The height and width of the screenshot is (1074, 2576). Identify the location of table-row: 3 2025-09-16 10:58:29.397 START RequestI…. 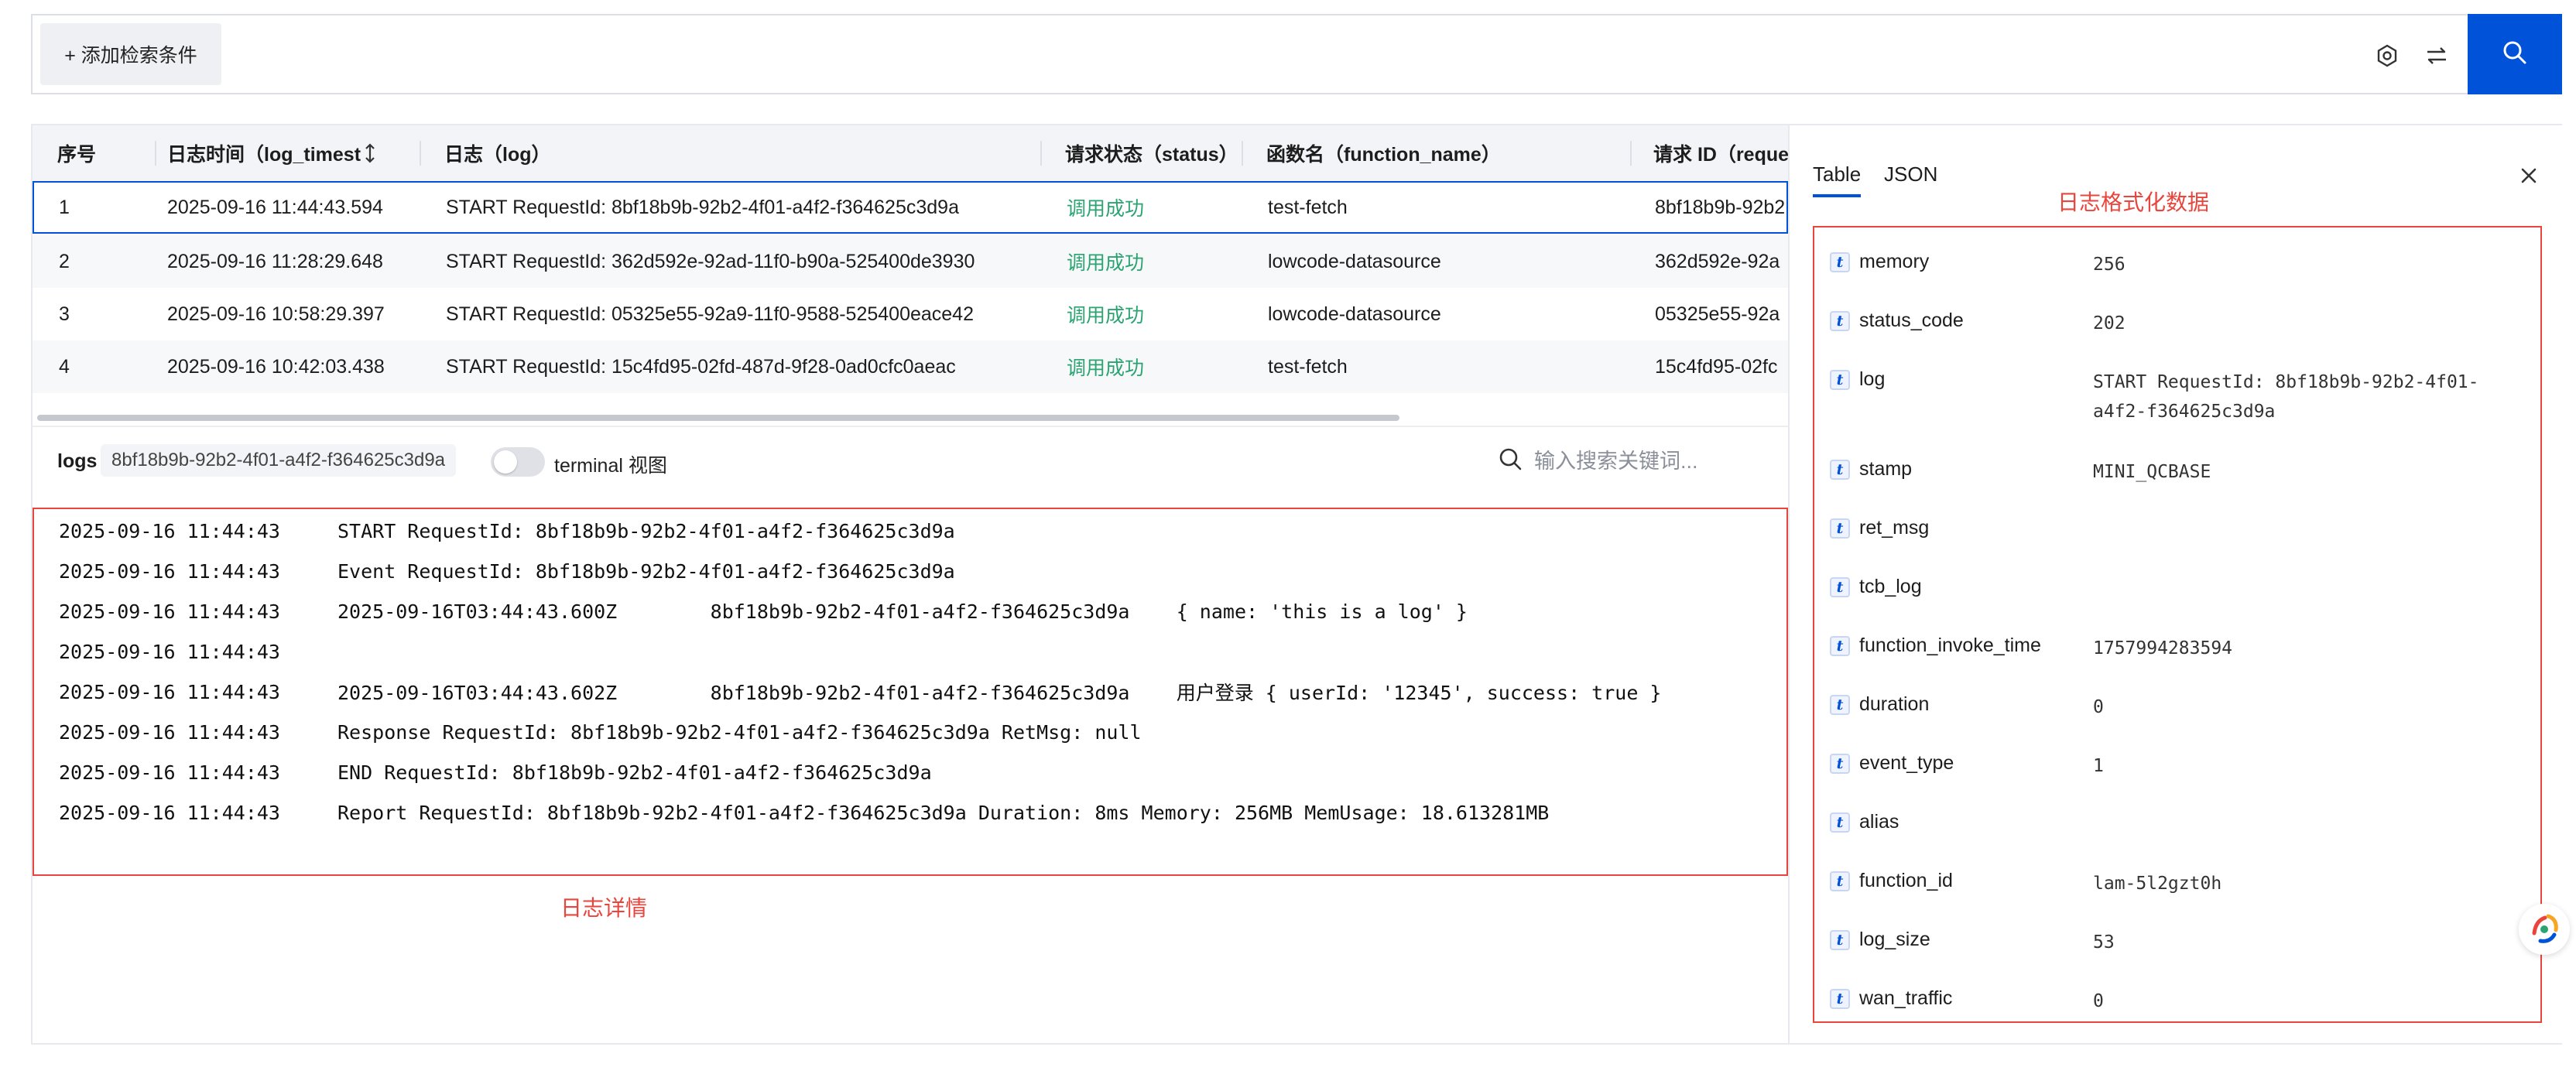
(911, 314).